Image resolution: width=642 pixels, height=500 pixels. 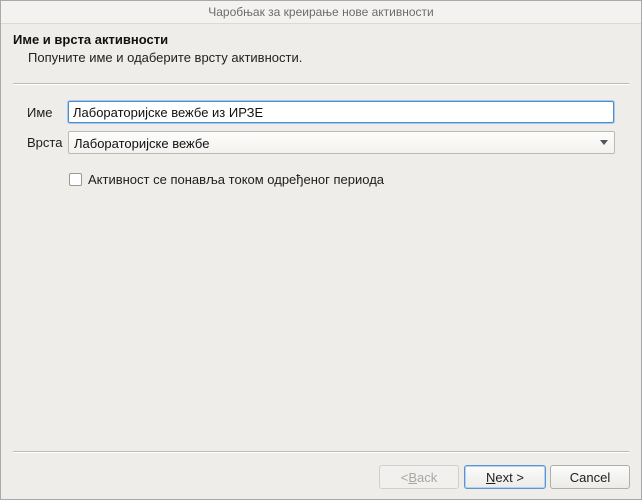 I want to click on type-label: Врста, so click(x=45, y=142).